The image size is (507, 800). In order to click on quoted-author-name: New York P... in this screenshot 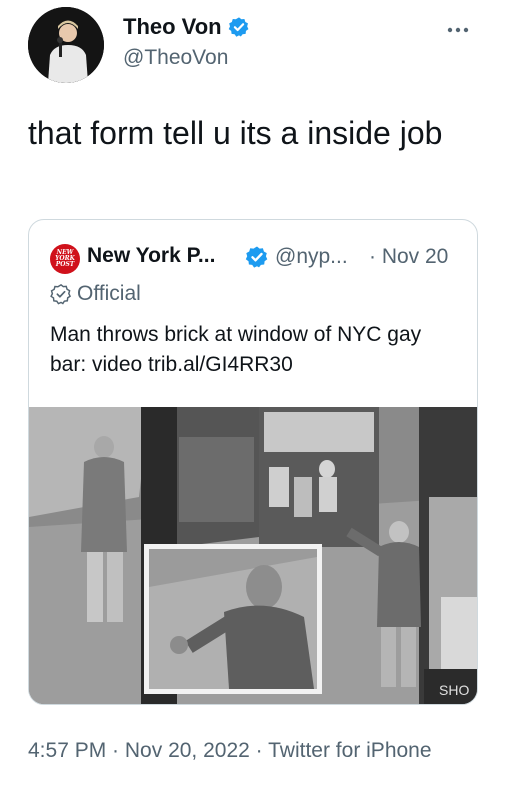, I will do `click(151, 256)`.